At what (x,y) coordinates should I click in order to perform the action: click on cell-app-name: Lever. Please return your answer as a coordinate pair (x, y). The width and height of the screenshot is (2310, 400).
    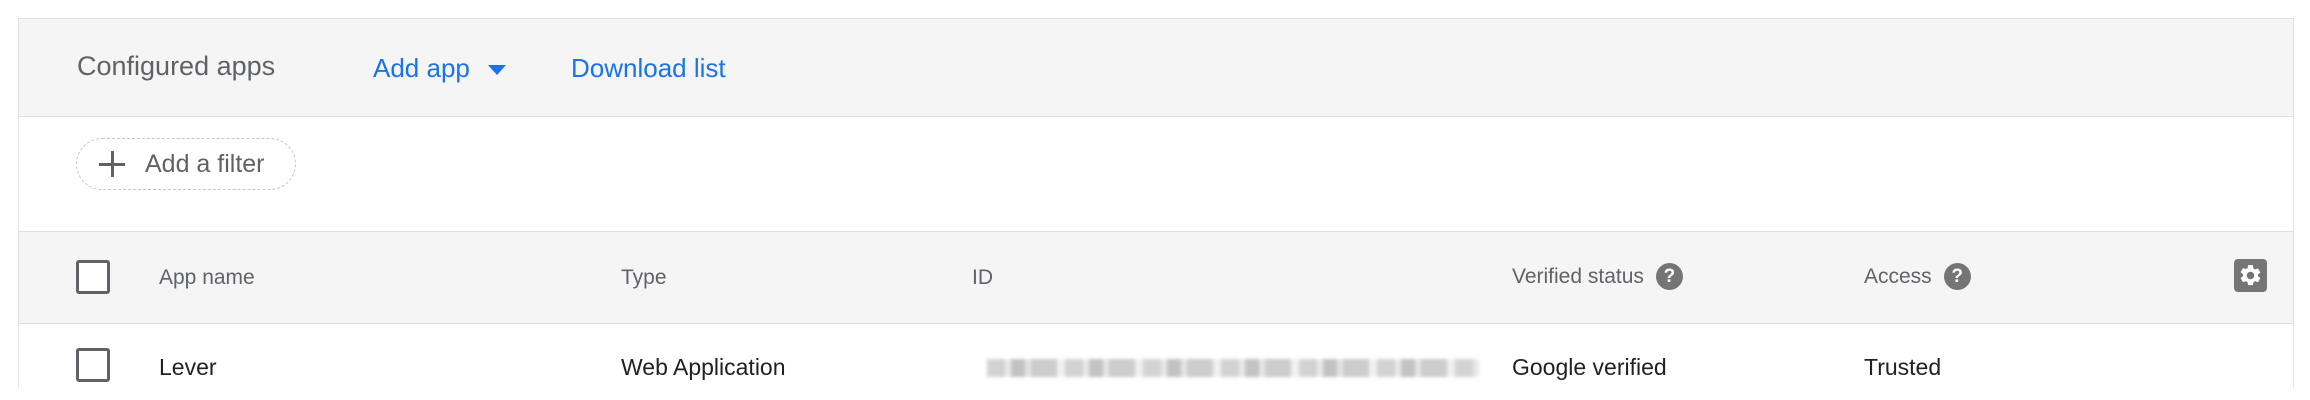
    Looking at the image, I should click on (188, 367).